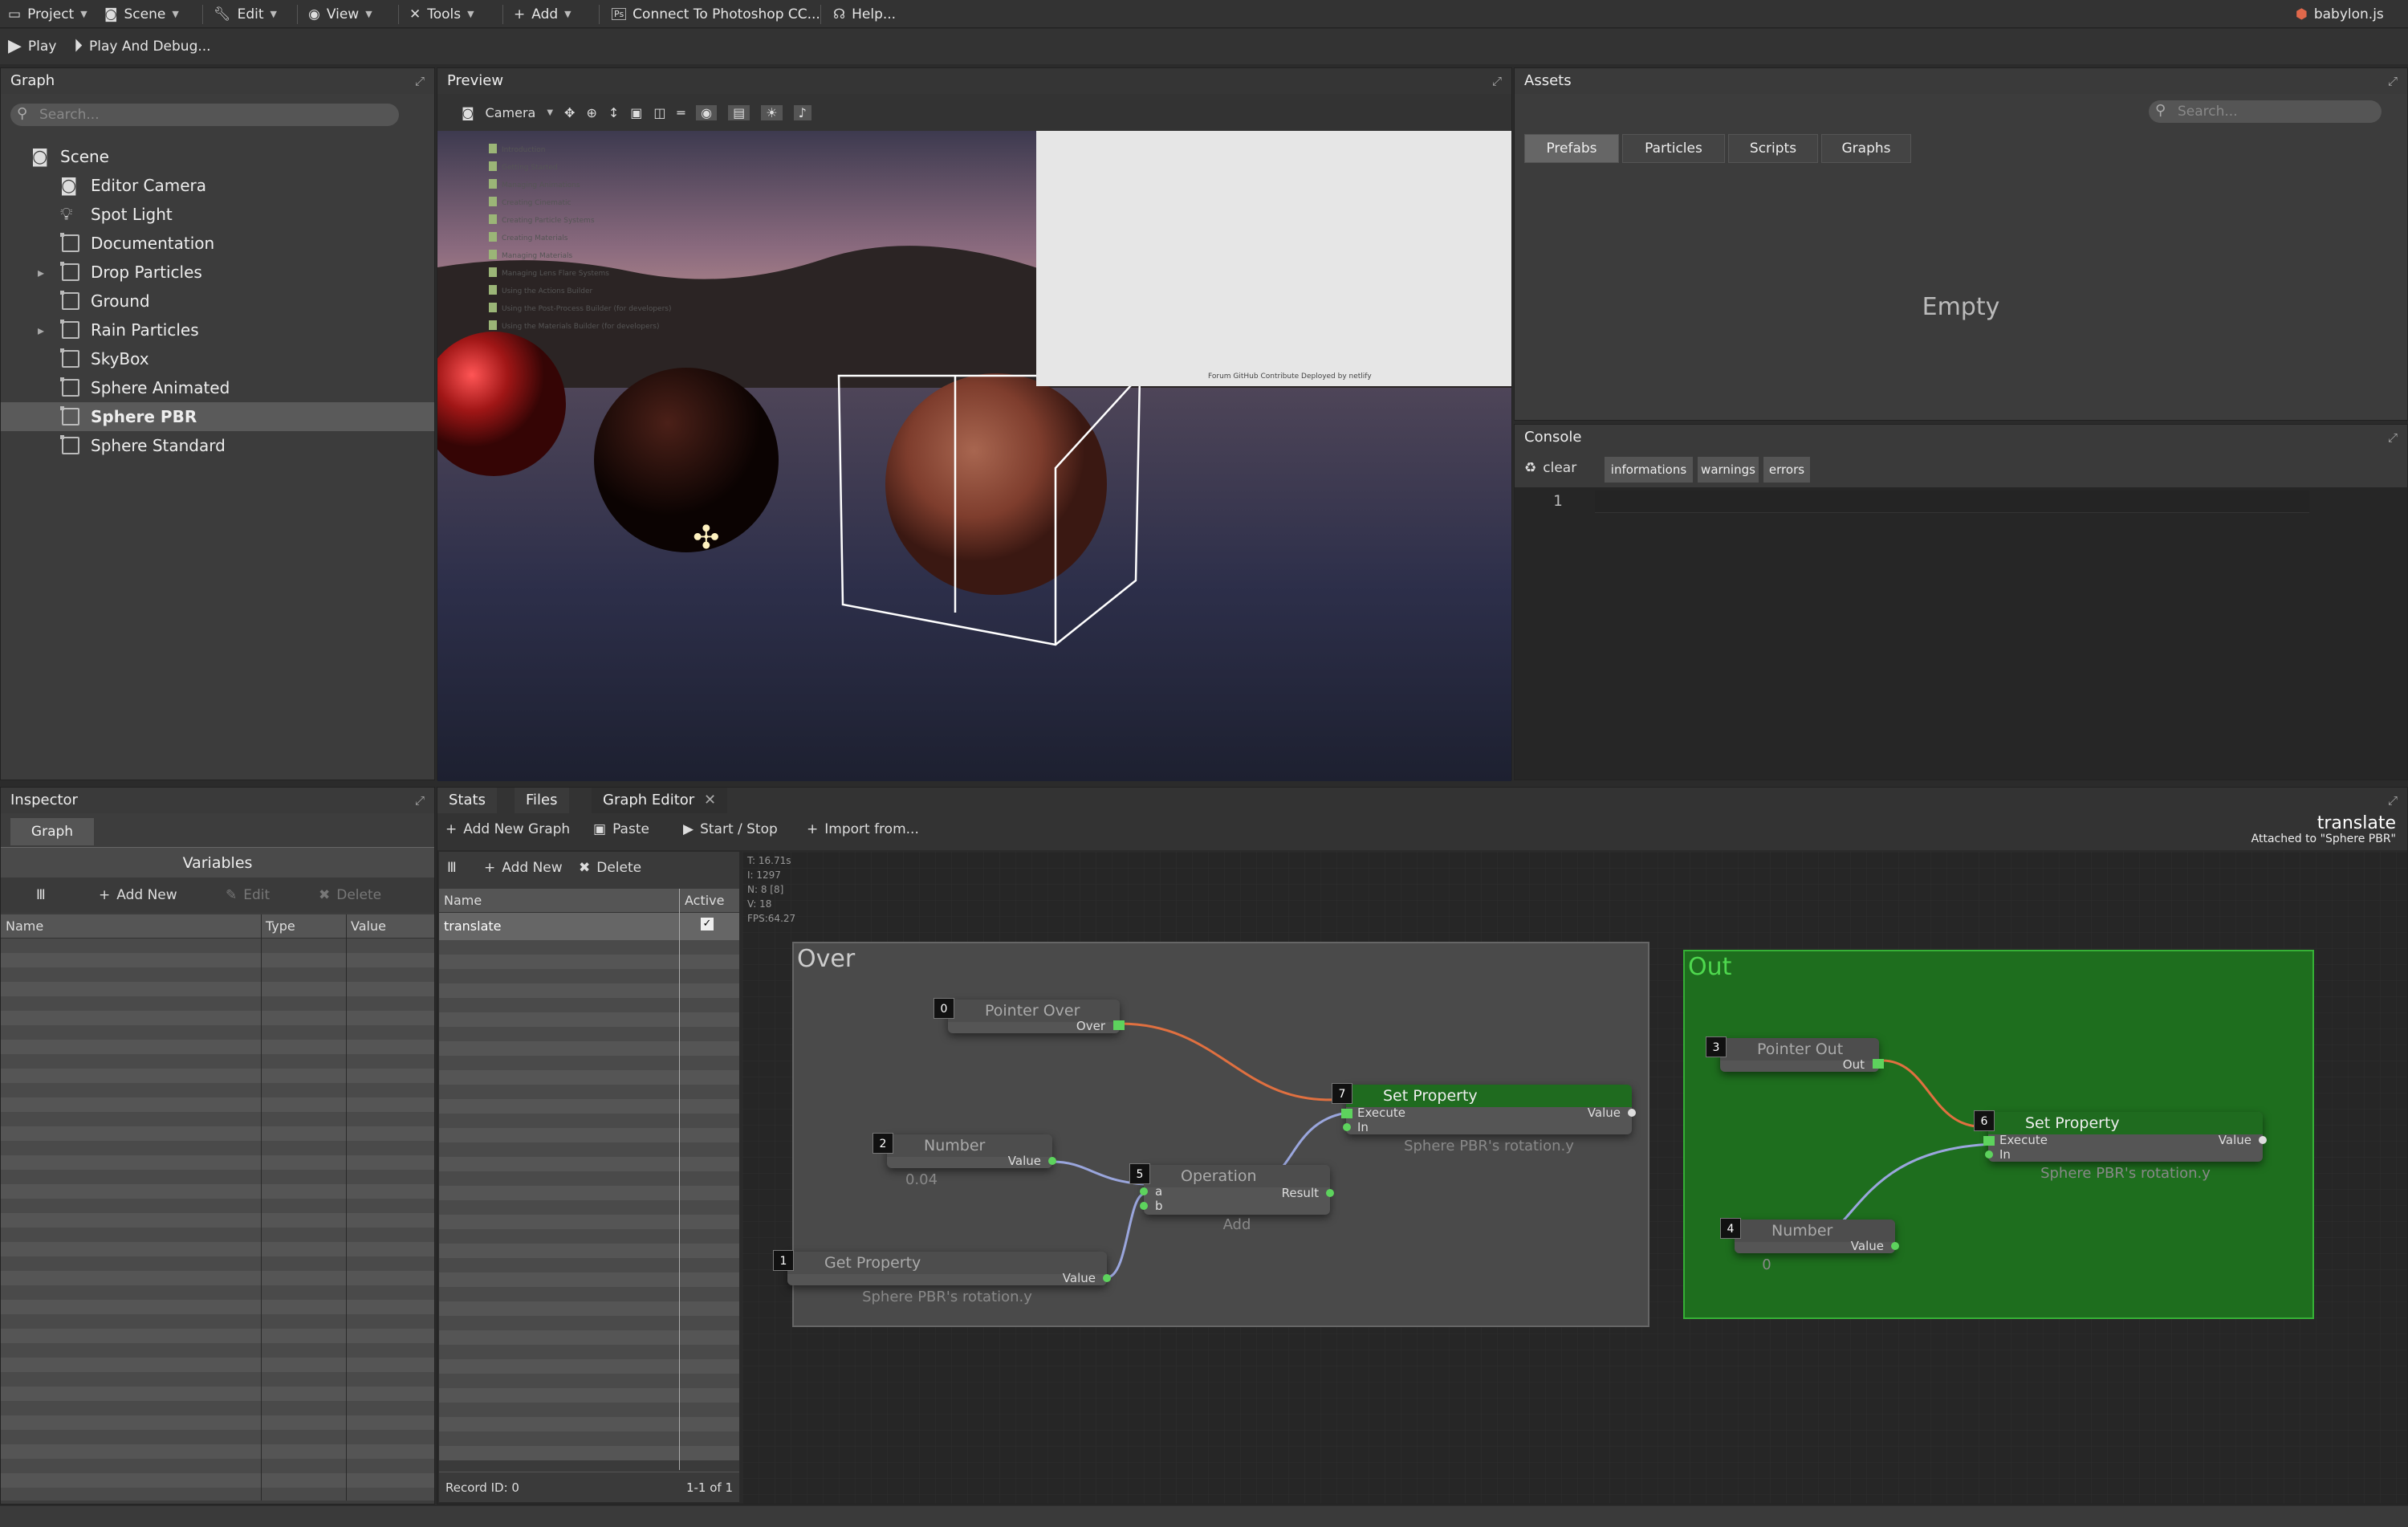  I want to click on tree-item: ▸ Rain Particles, so click(217, 330).